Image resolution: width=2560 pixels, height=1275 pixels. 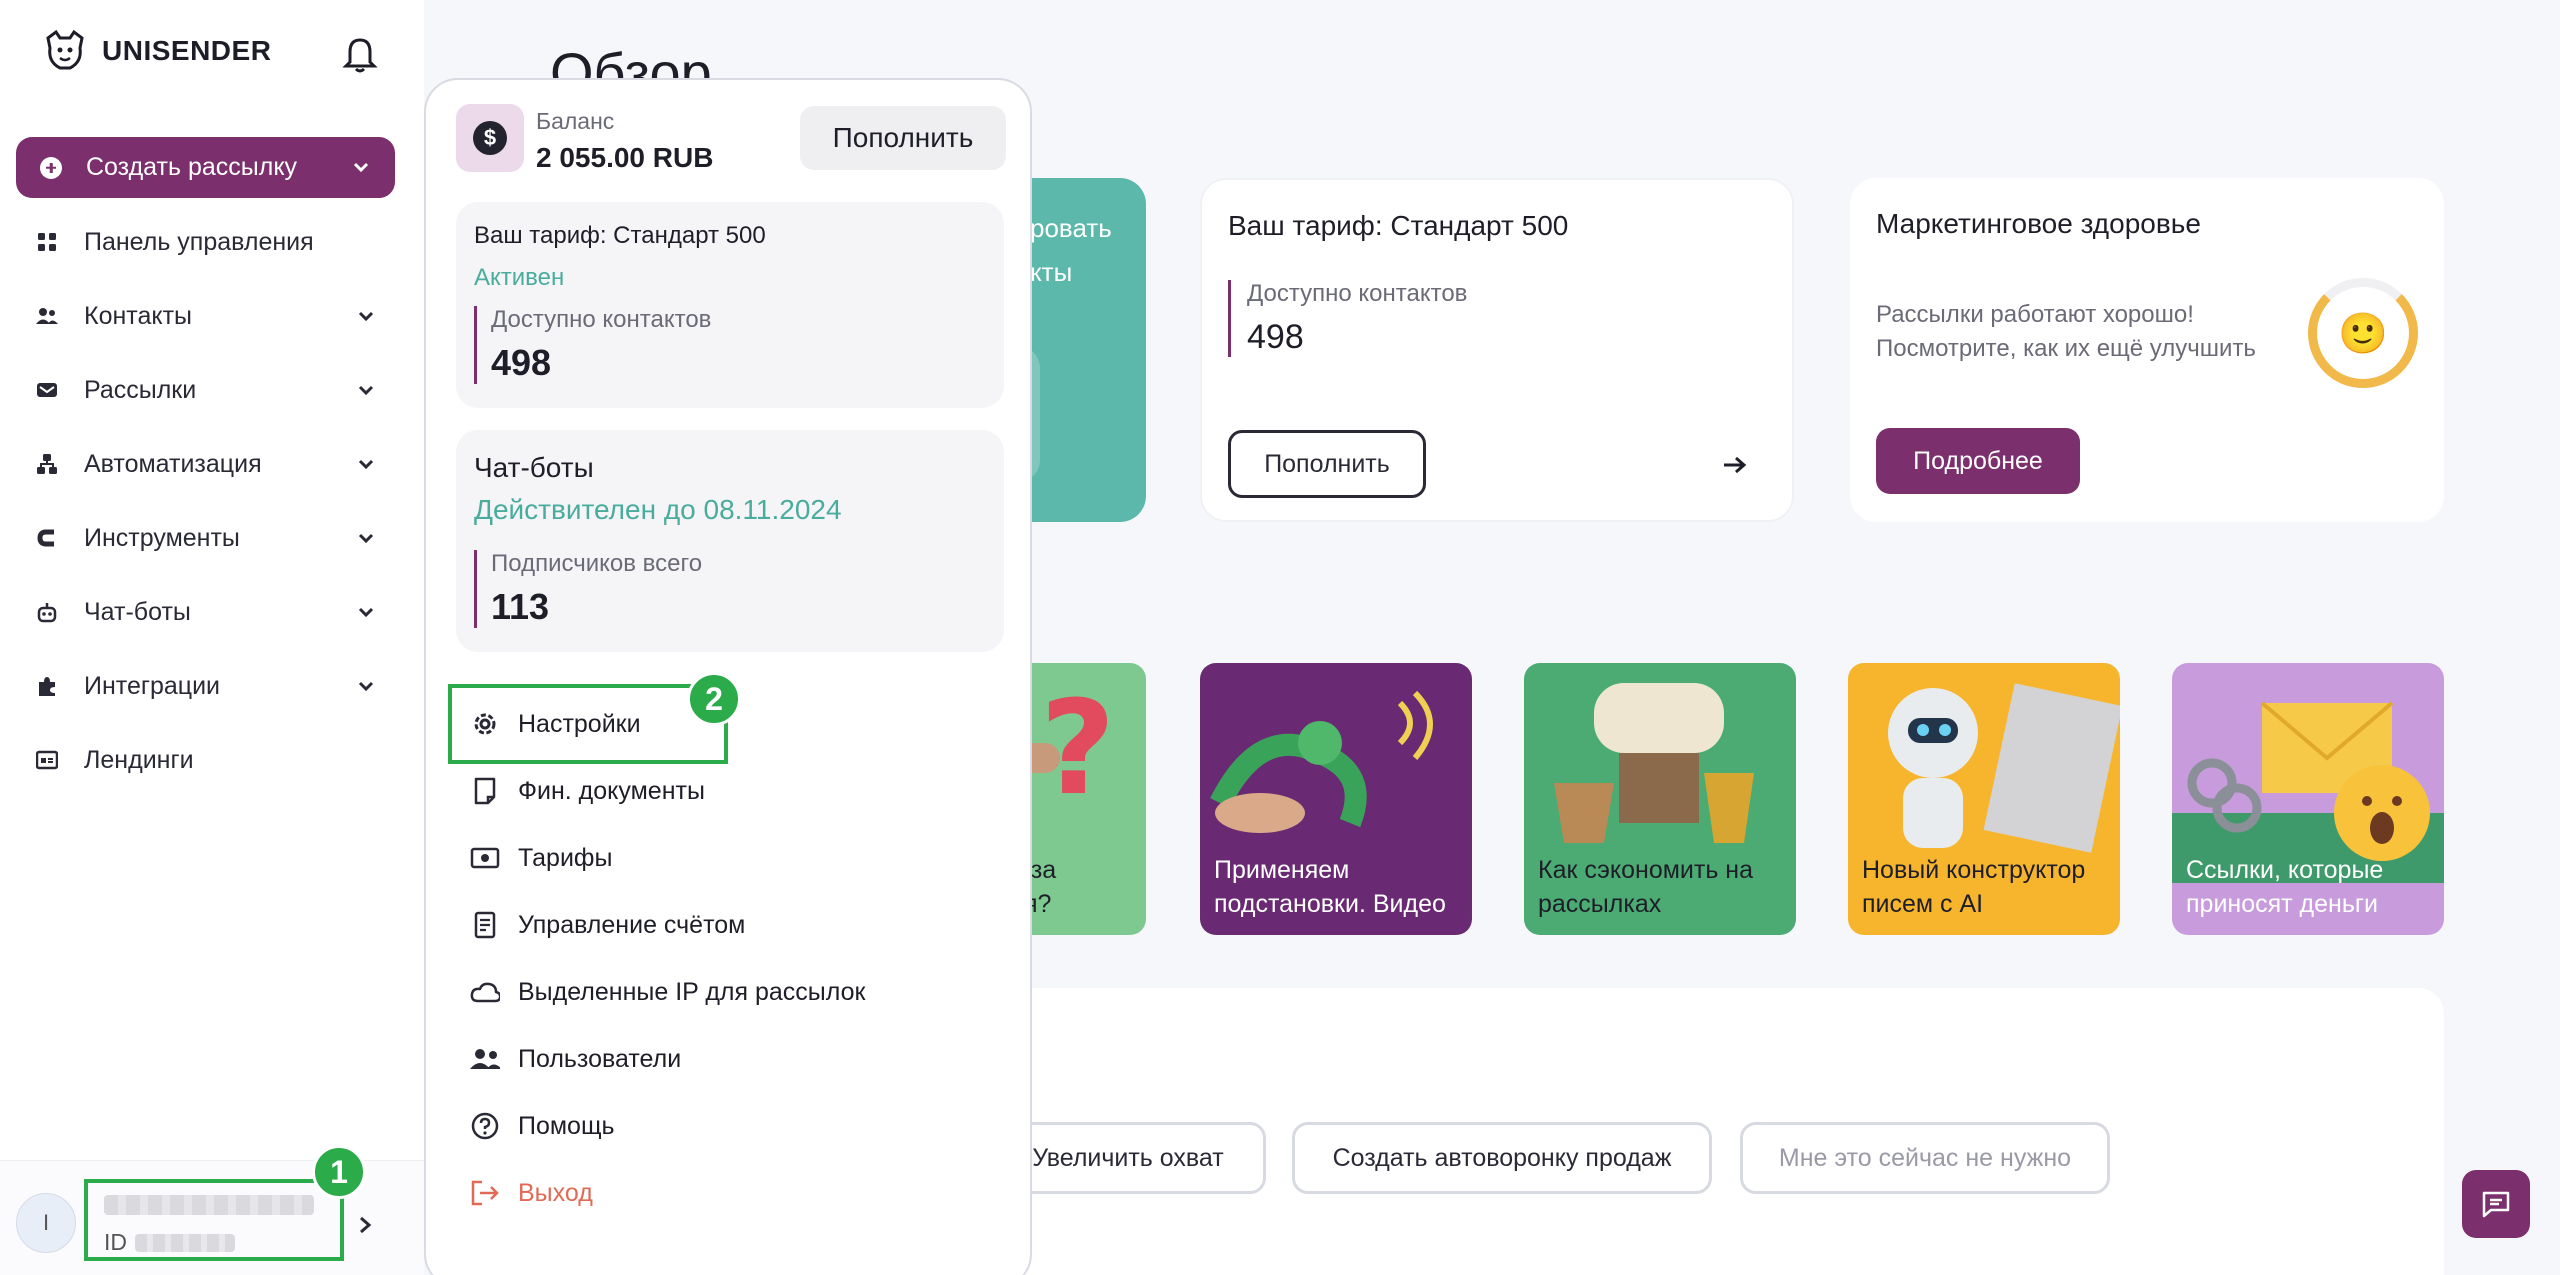 What do you see at coordinates (565, 857) in the screenshot?
I see `menu-item-label: Тарифы` at bounding box center [565, 857].